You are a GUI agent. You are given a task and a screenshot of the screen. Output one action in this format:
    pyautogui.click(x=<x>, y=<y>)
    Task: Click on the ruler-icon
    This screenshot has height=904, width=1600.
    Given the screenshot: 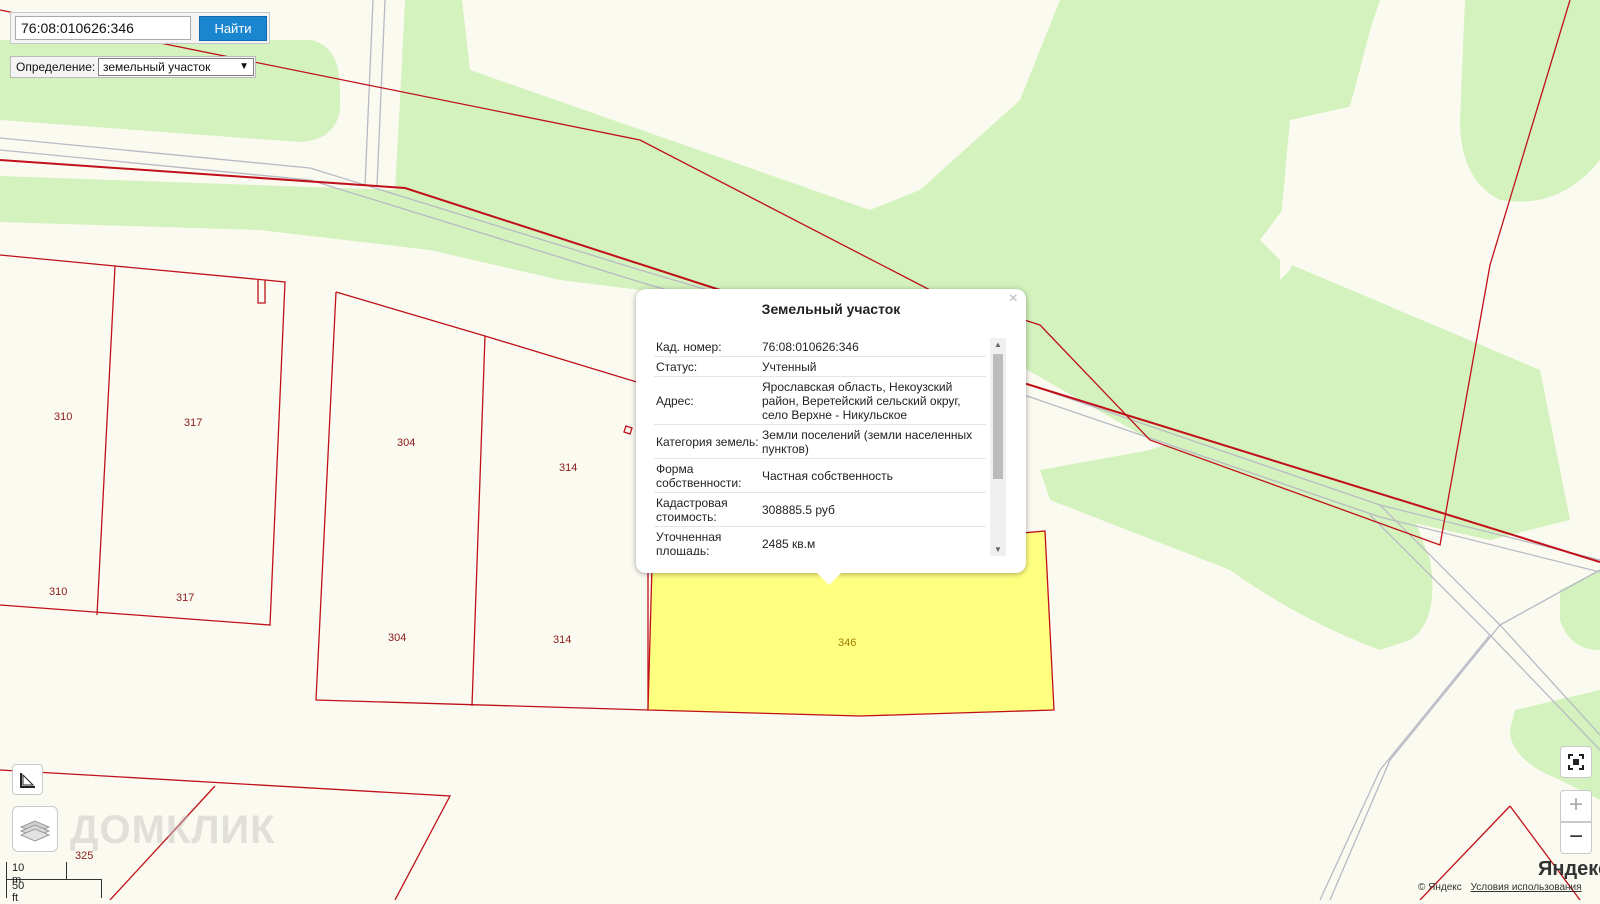 What is the action you would take?
    pyautogui.click(x=27, y=780)
    